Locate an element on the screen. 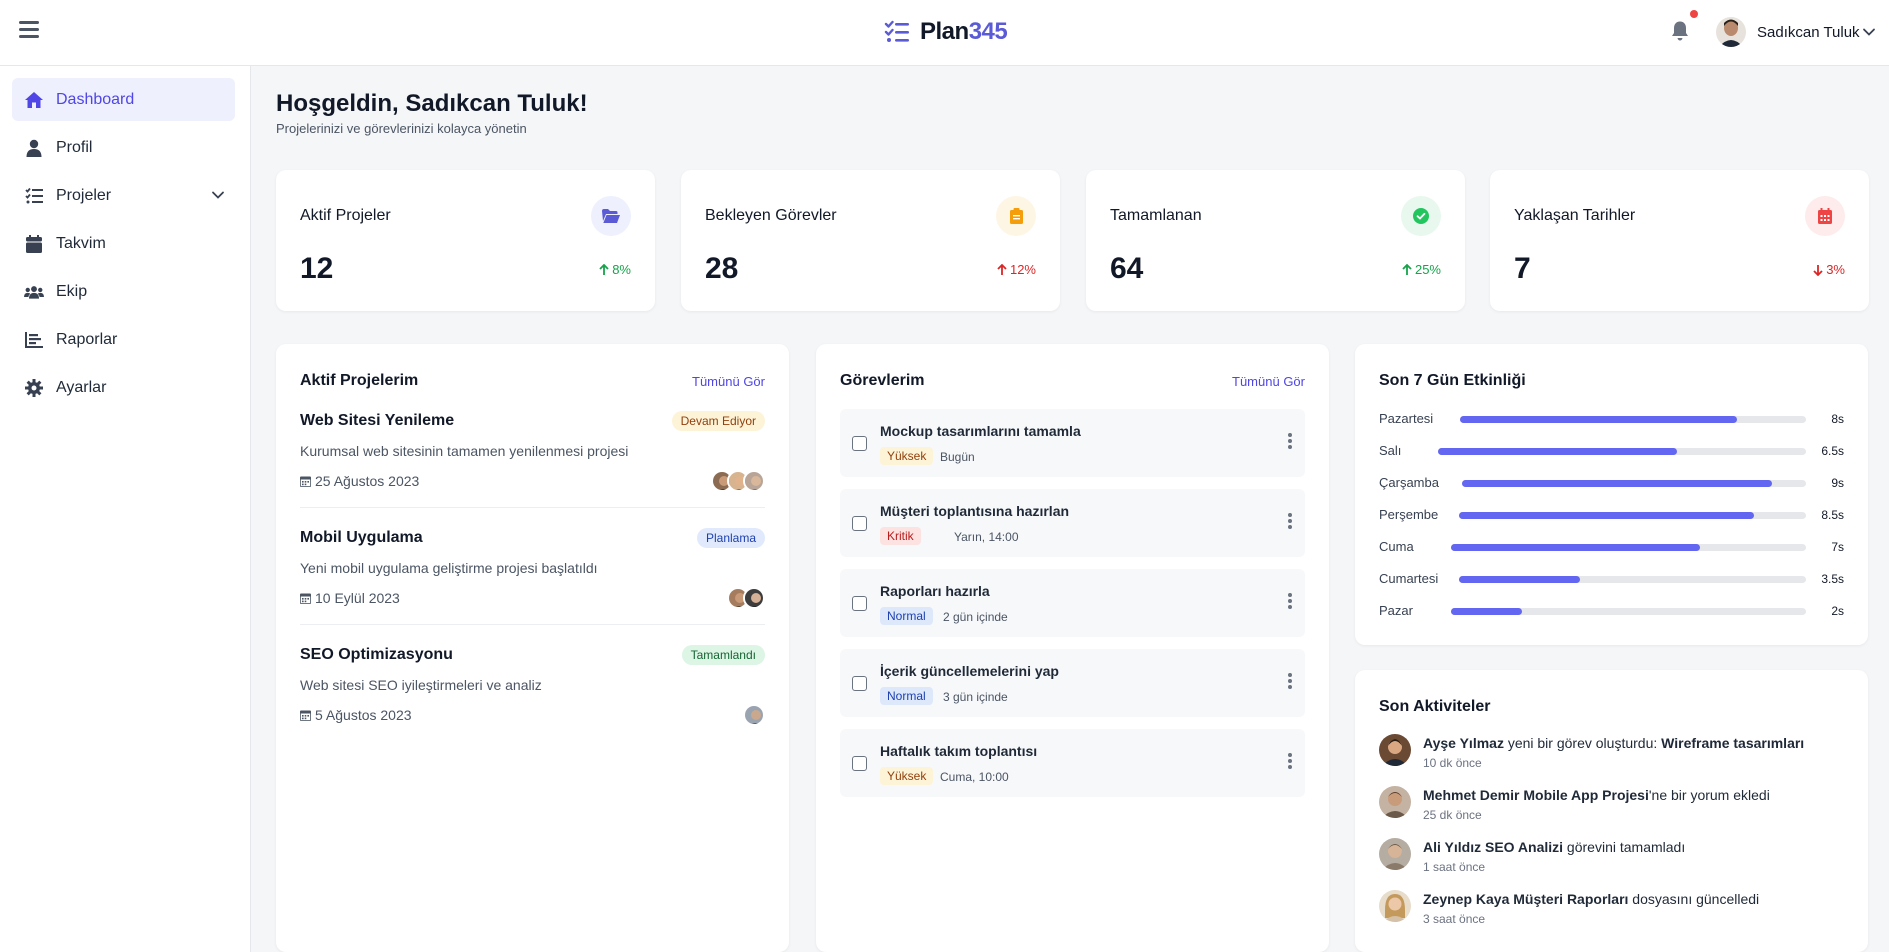 The image size is (1889, 952). stat-card-bekleyen-gorevler: Bekleyen Görevler 28 12% is located at coordinates (870, 240).